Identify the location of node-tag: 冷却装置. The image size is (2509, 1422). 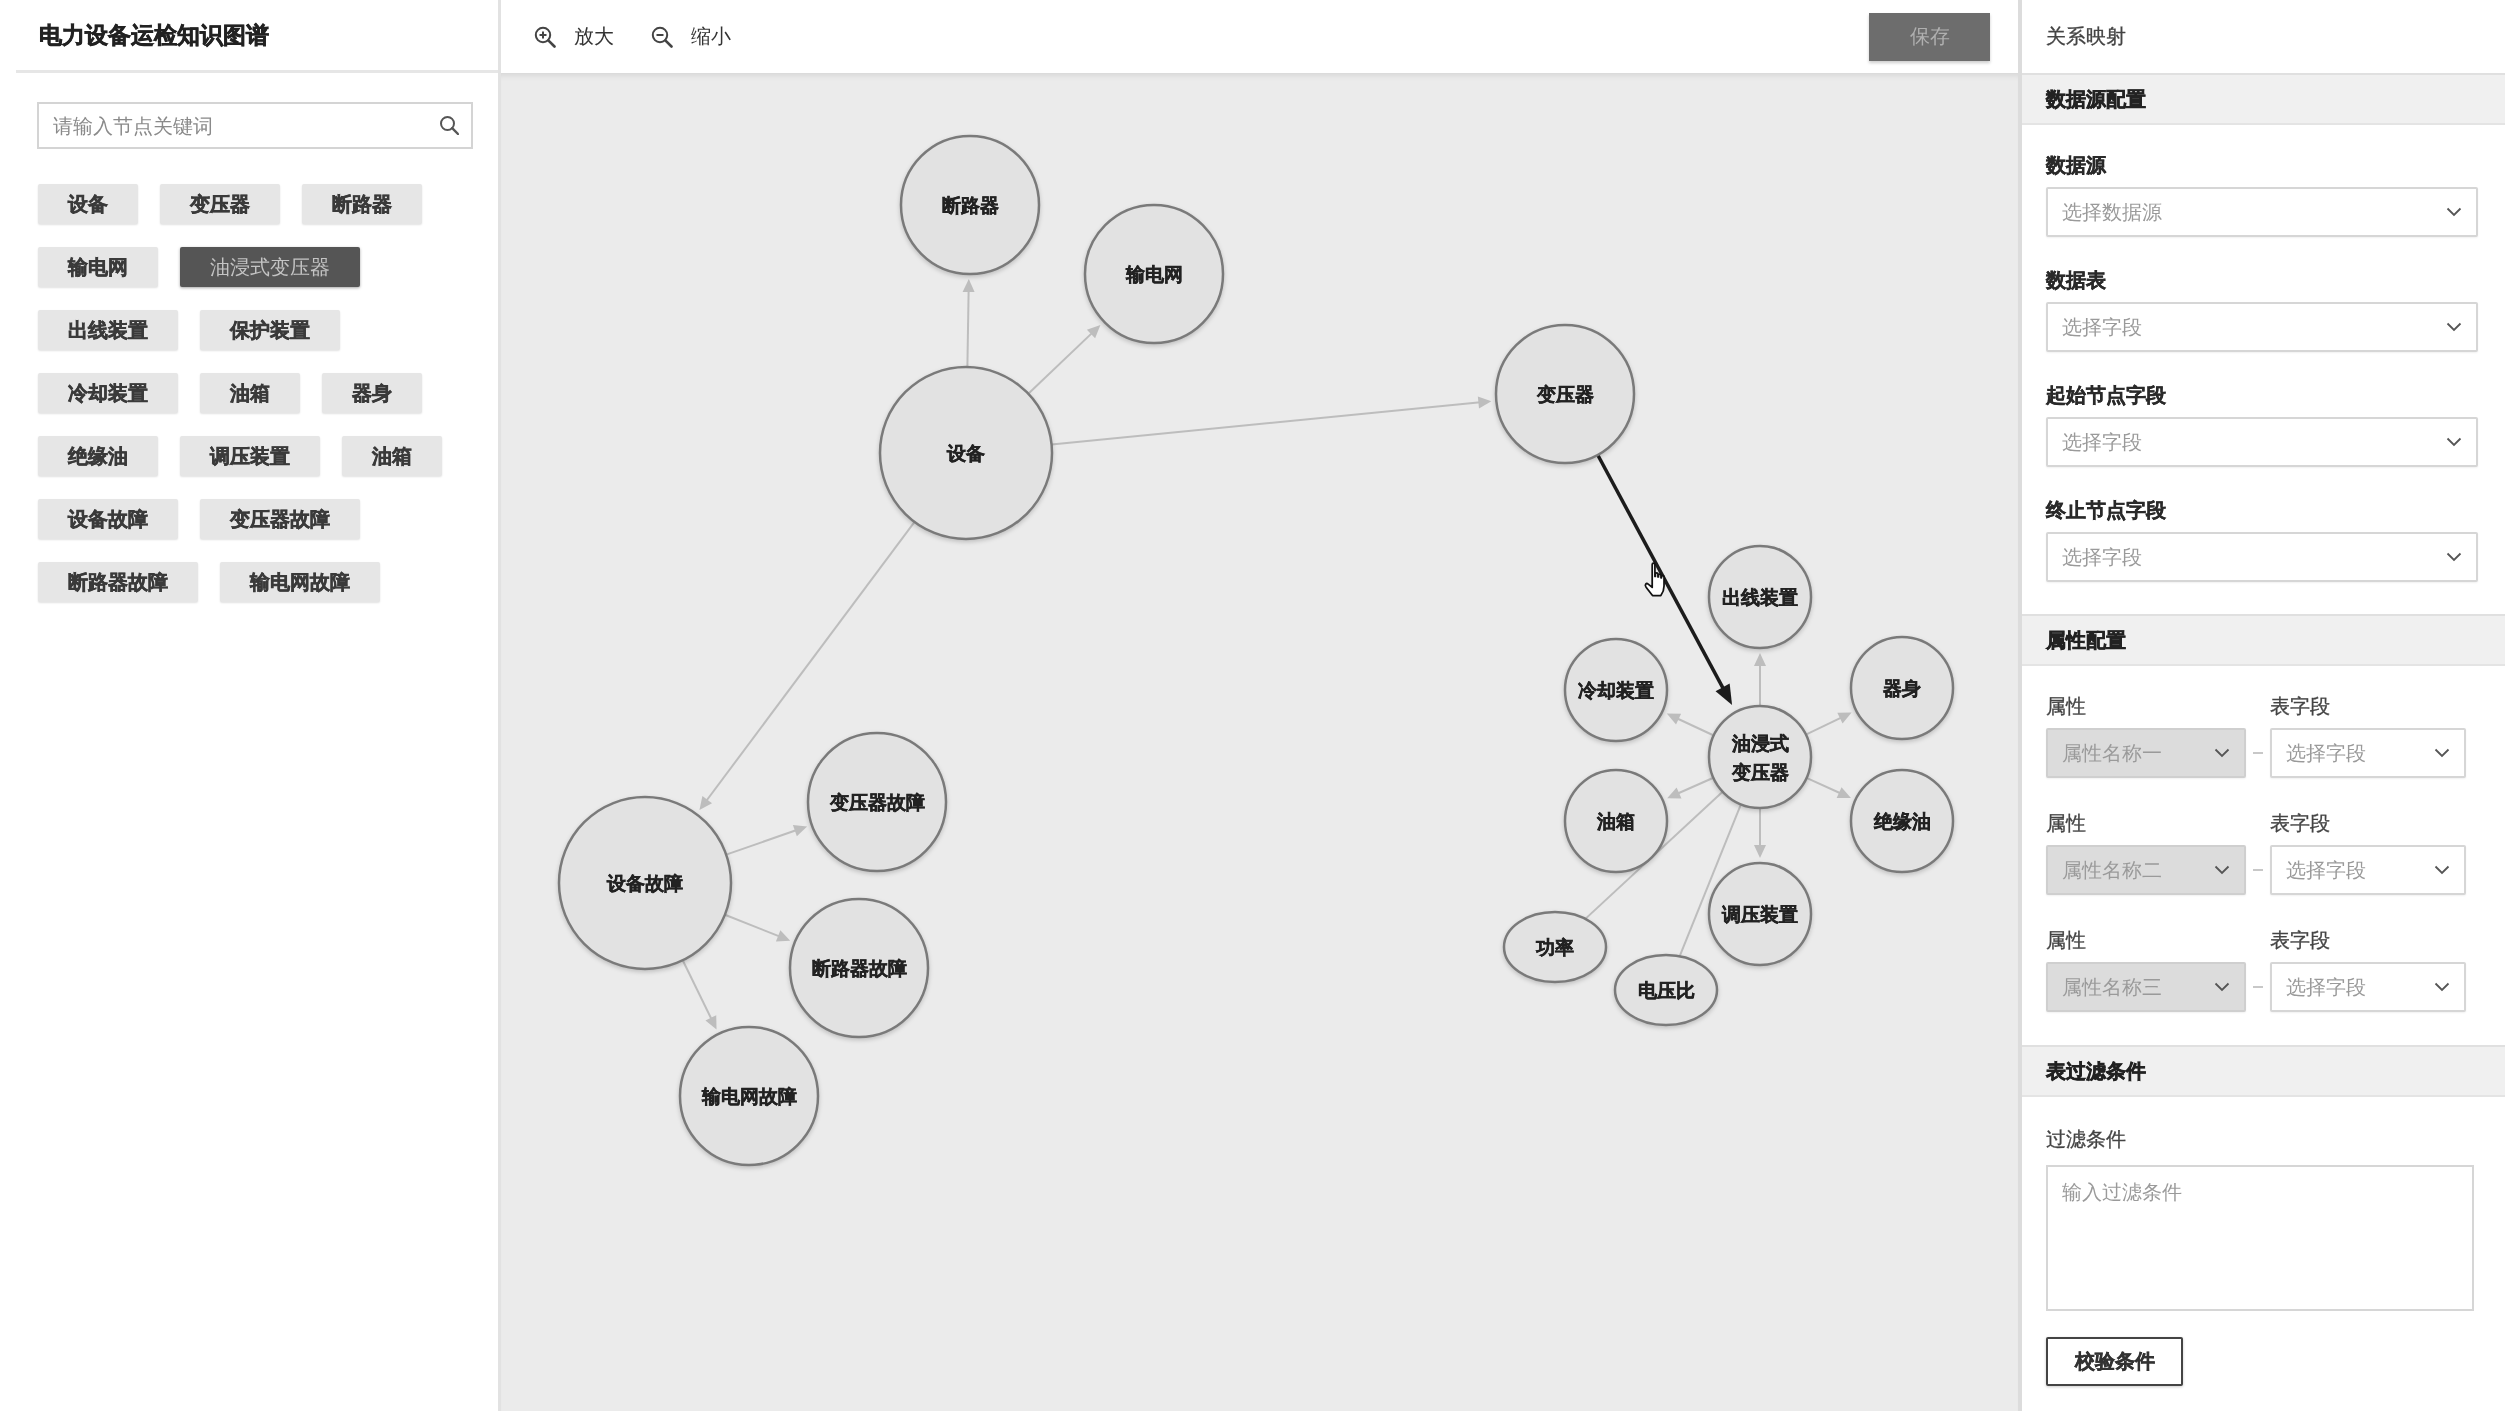
(108, 393).